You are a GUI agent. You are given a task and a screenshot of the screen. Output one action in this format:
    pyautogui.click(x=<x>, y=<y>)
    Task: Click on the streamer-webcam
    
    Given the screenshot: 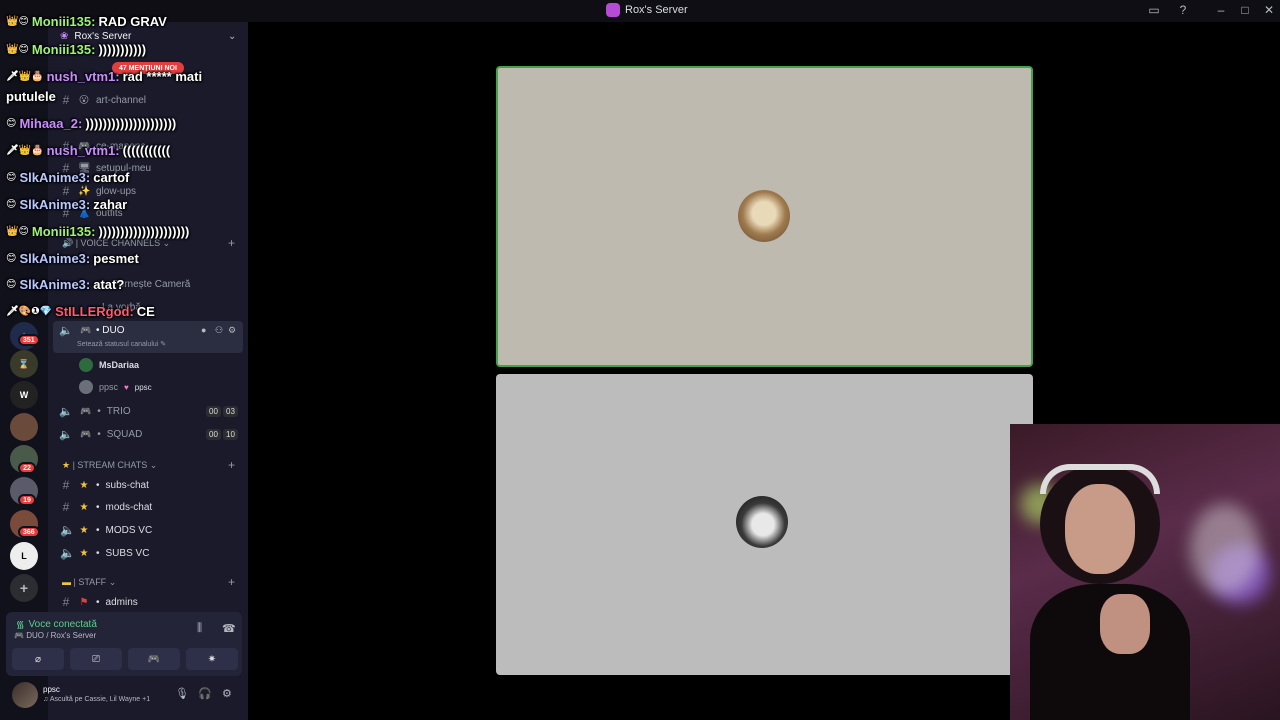 What is the action you would take?
    pyautogui.click(x=1145, y=572)
    